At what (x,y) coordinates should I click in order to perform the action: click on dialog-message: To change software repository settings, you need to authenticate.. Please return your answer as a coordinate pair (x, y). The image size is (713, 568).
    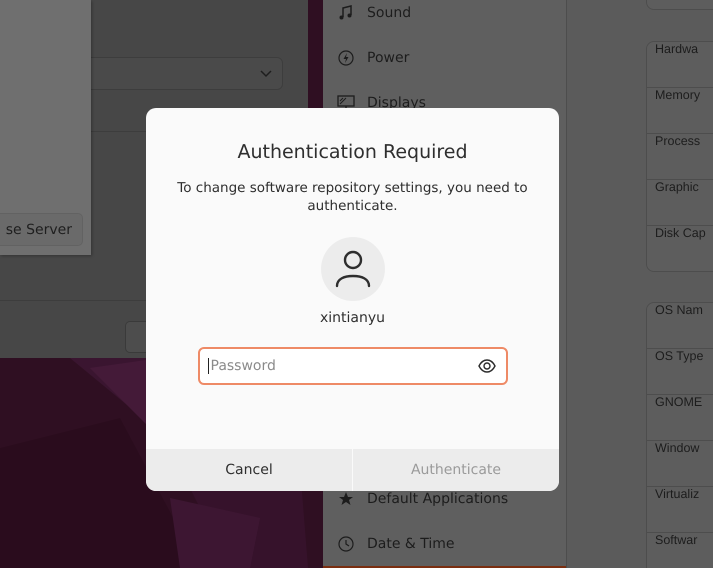
    Looking at the image, I should click on (352, 197).